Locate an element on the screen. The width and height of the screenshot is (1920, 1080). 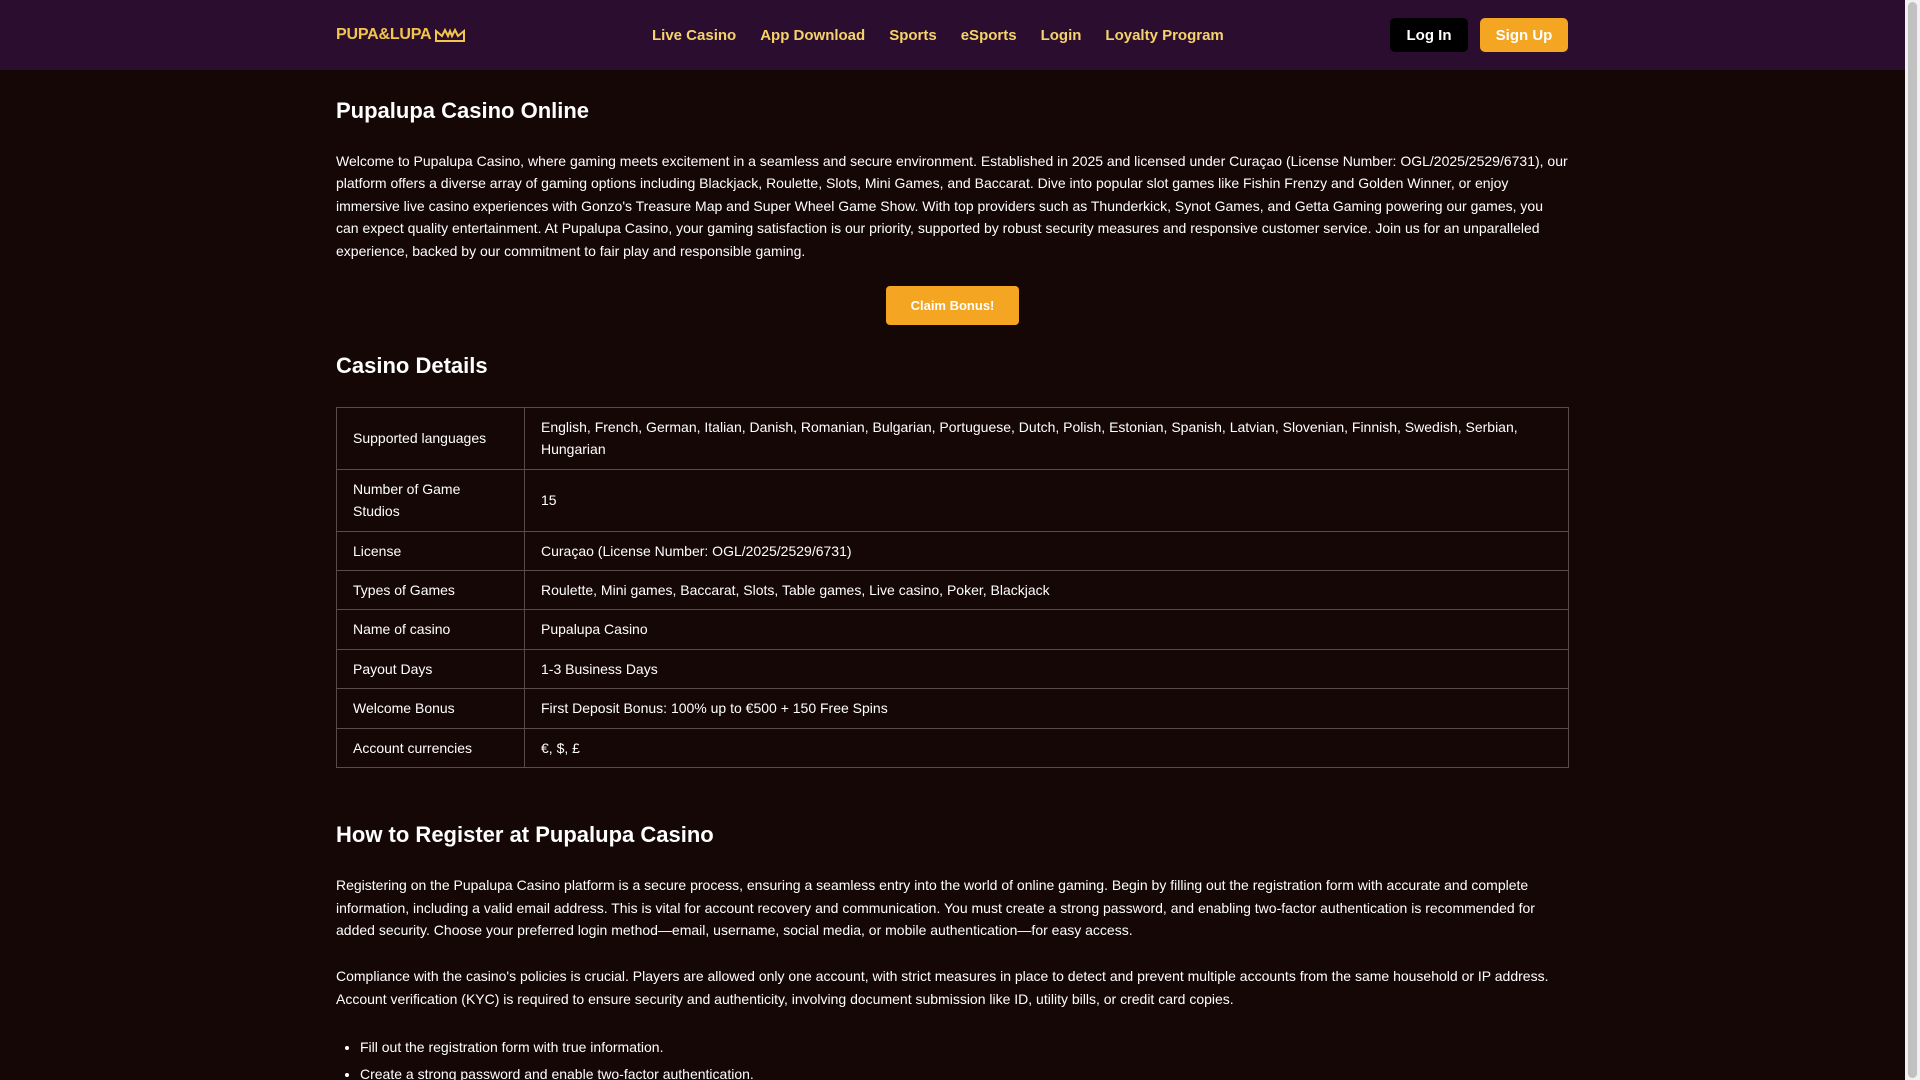
cta-container: Claim Bonus! is located at coordinates (952, 306).